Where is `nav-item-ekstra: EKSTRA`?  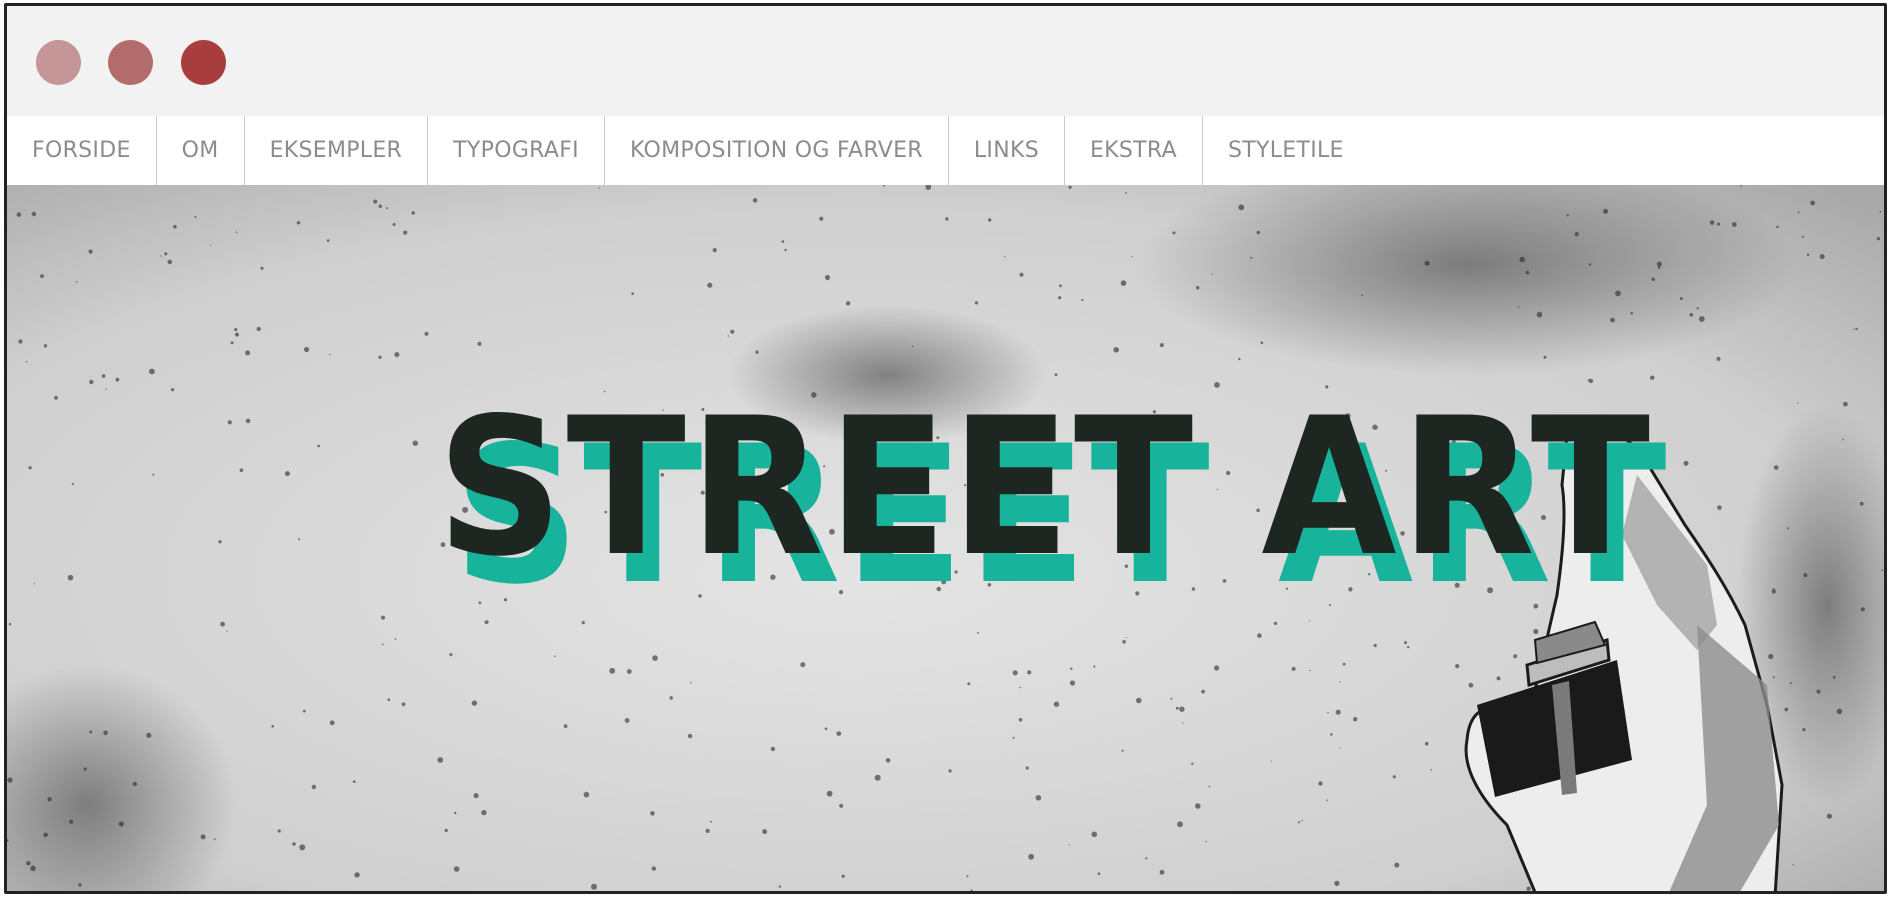
nav-item-ekstra: EKSTRA is located at coordinates (1134, 150).